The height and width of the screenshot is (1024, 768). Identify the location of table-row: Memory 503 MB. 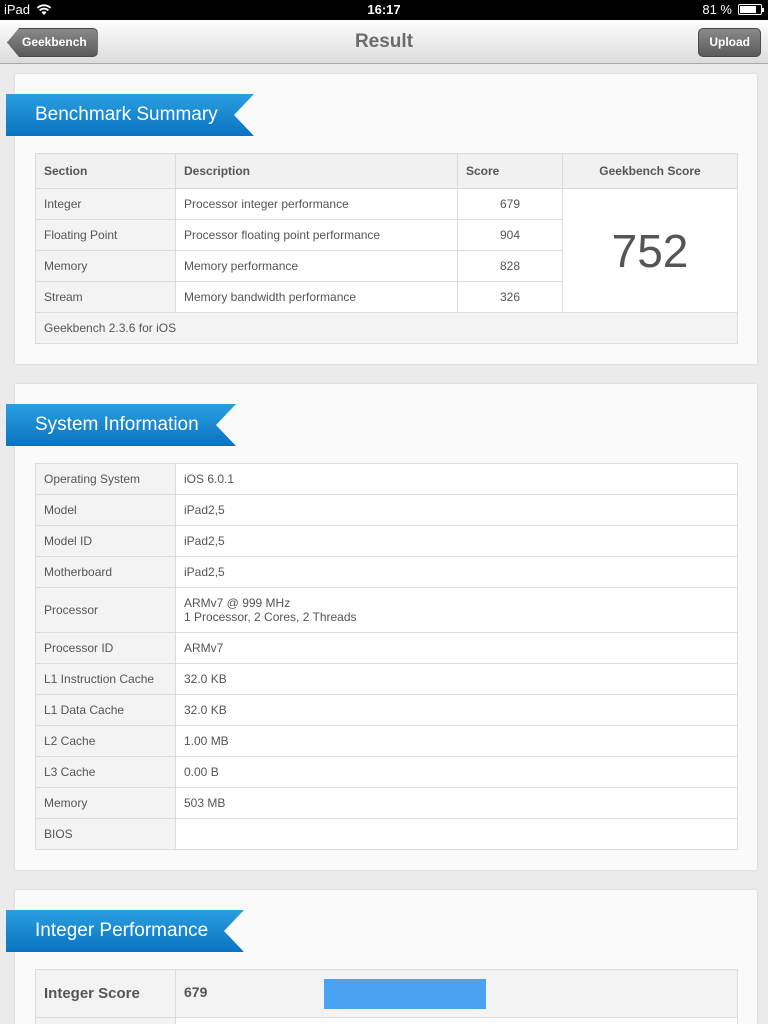
(386, 803).